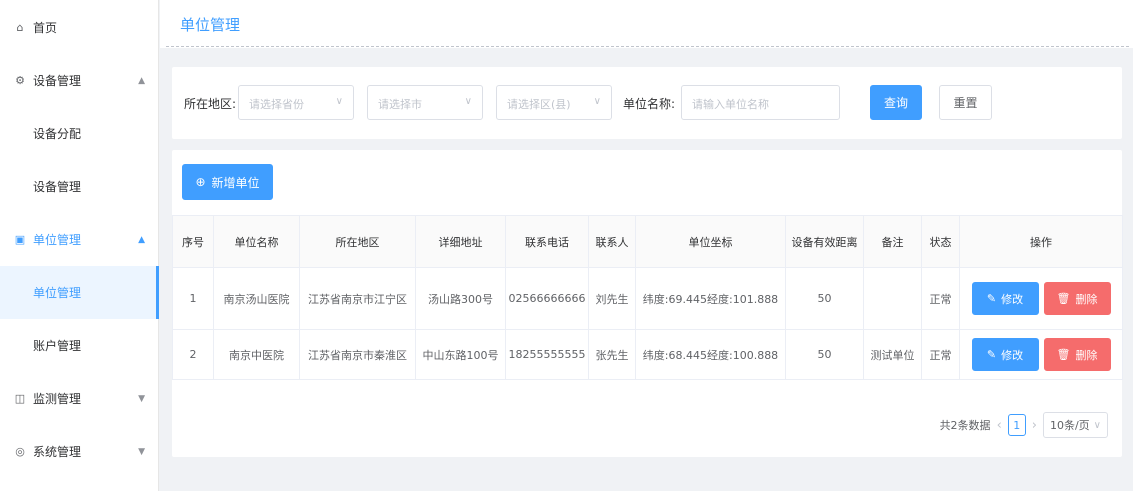 This screenshot has height=491, width=1133. Describe the element at coordinates (547, 354) in the screenshot. I see `cell-phone: 18255555555` at that location.